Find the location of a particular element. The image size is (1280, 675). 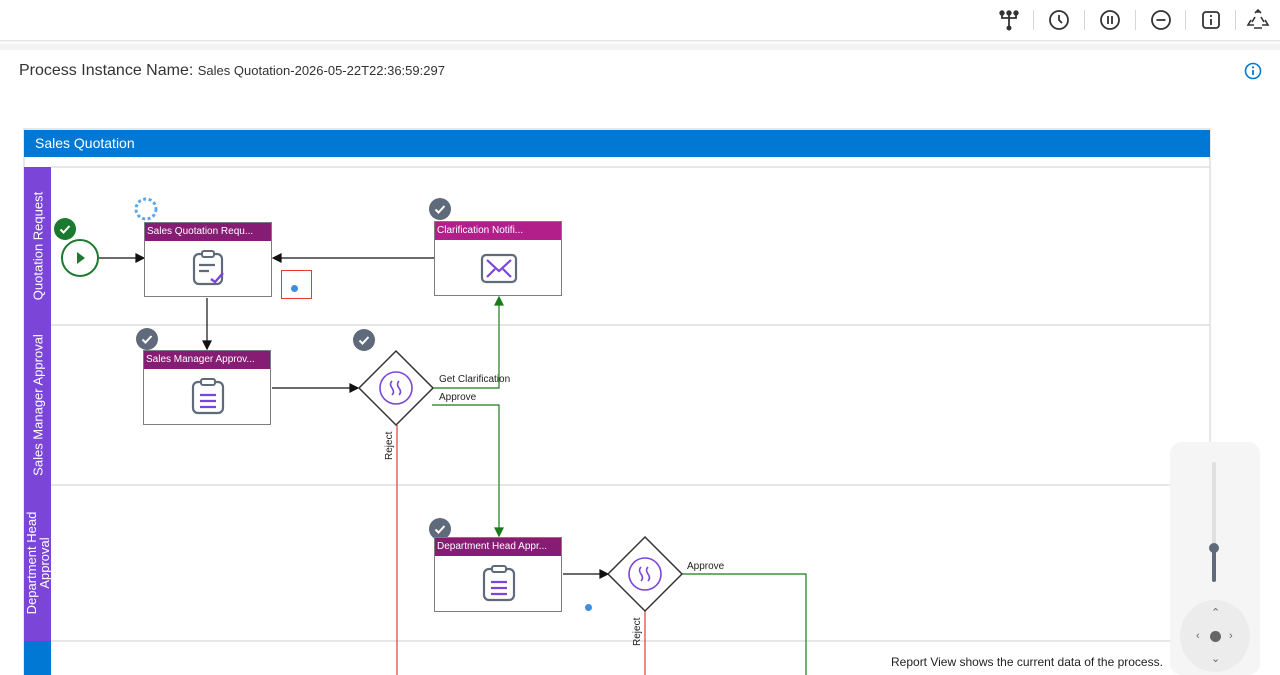

lane-label-quotation-request: Quotation Request is located at coordinates (37, 246).